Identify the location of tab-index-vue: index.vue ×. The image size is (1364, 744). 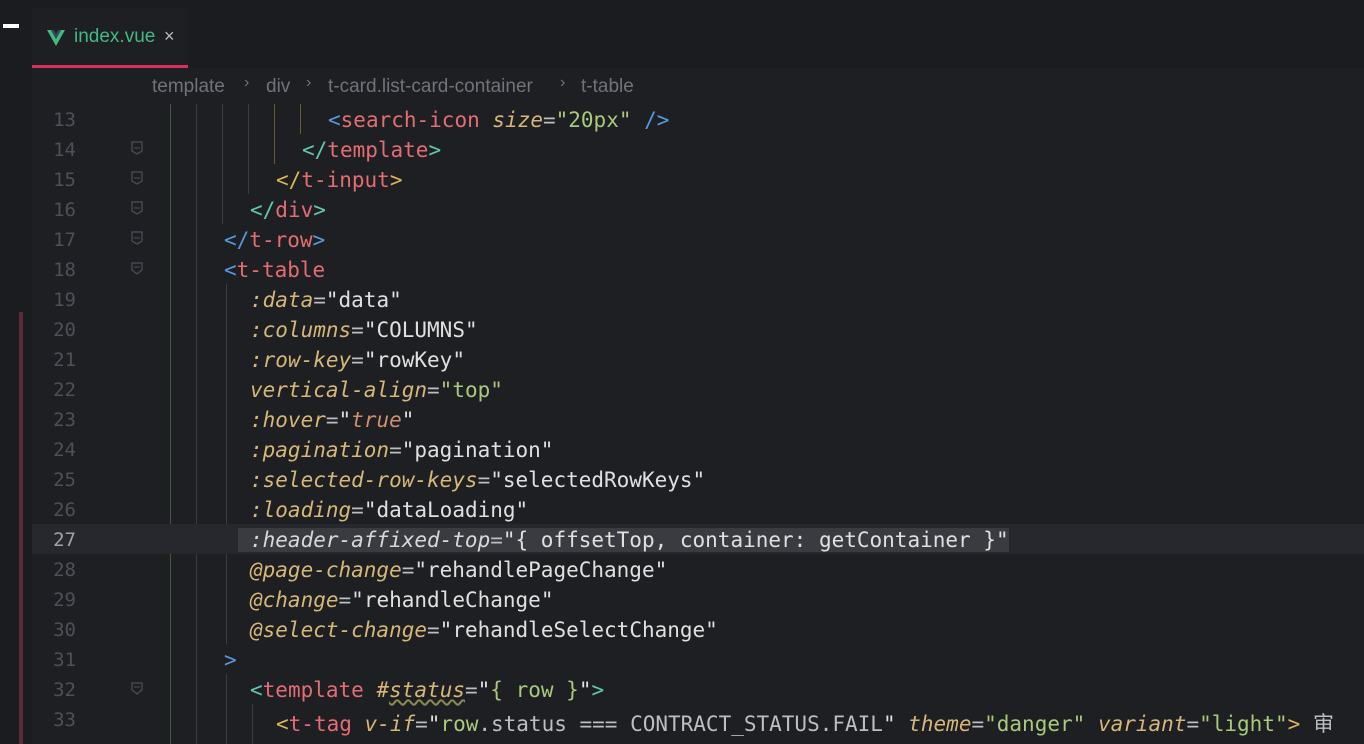
(110, 38).